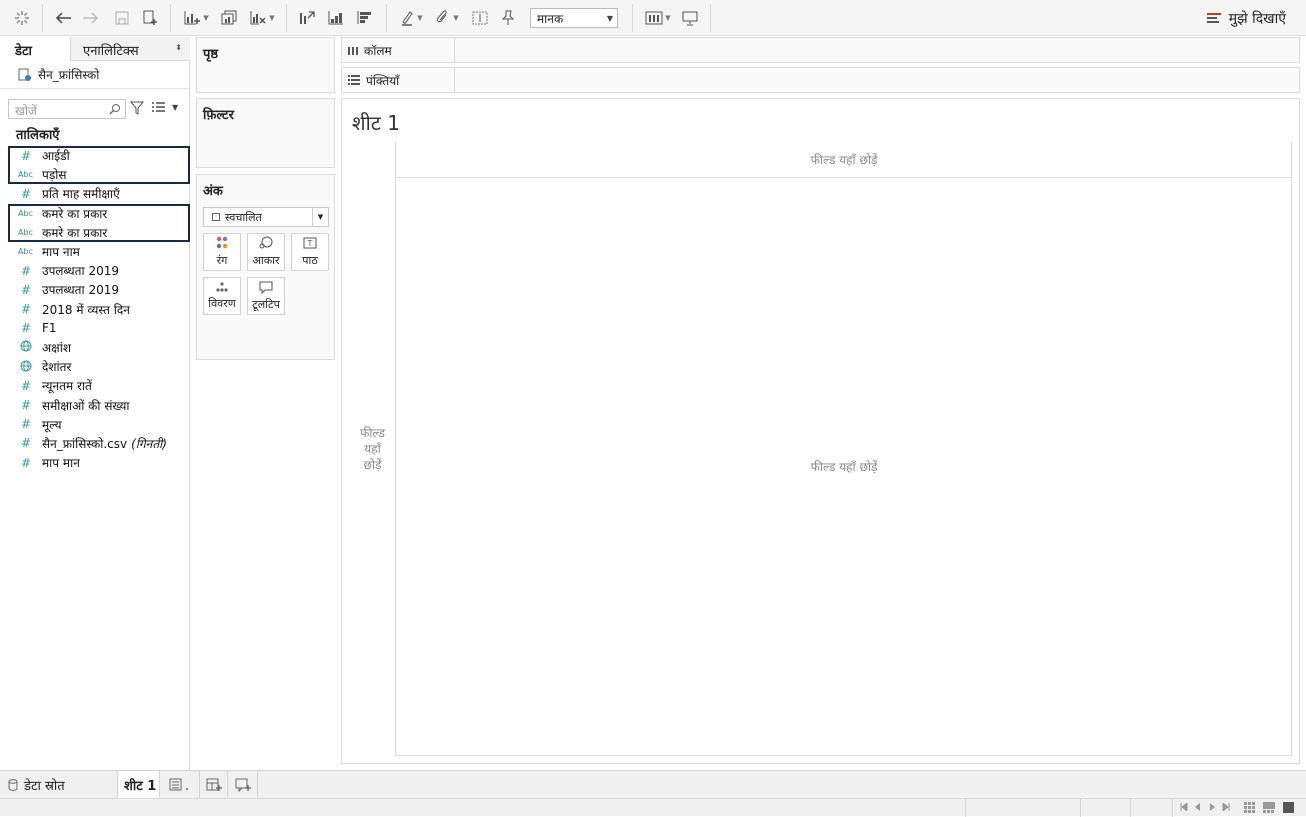 The height and width of the screenshot is (817, 1306). I want to click on text-icon: T, so click(310, 243).